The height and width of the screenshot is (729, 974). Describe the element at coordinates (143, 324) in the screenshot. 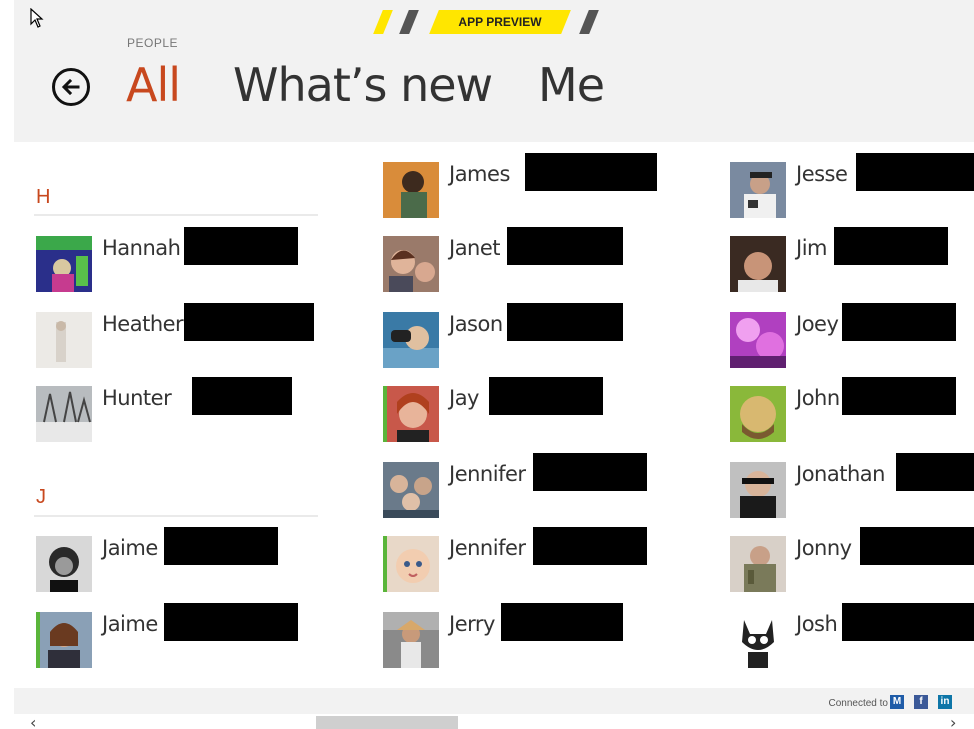

I see `contact-name: Heather` at that location.